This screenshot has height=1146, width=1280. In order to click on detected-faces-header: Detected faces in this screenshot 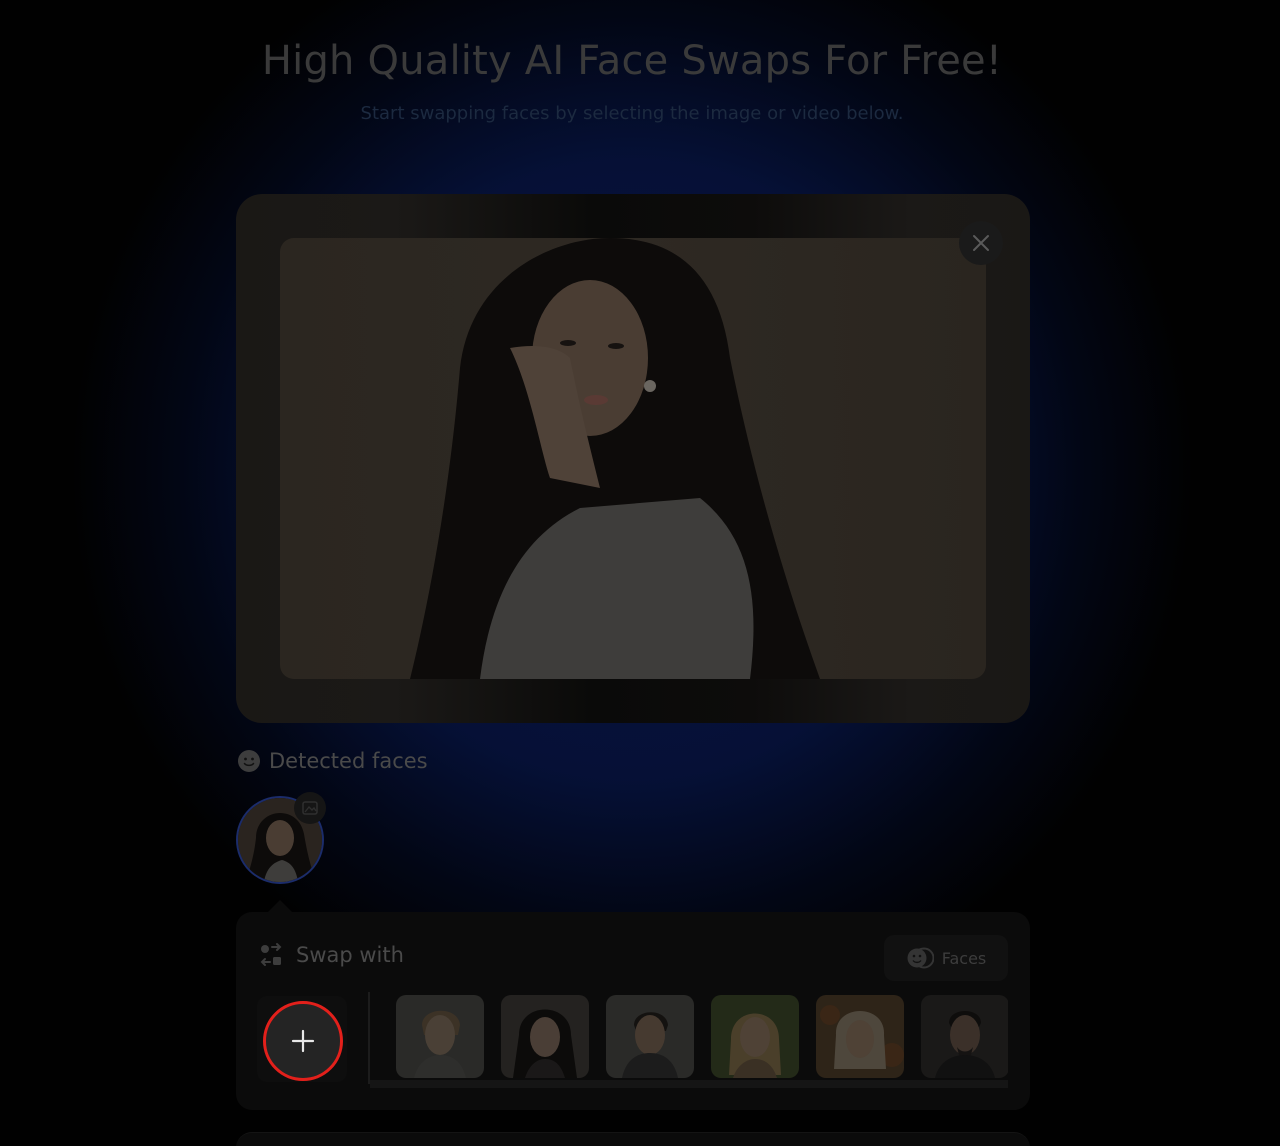, I will do `click(332, 761)`.